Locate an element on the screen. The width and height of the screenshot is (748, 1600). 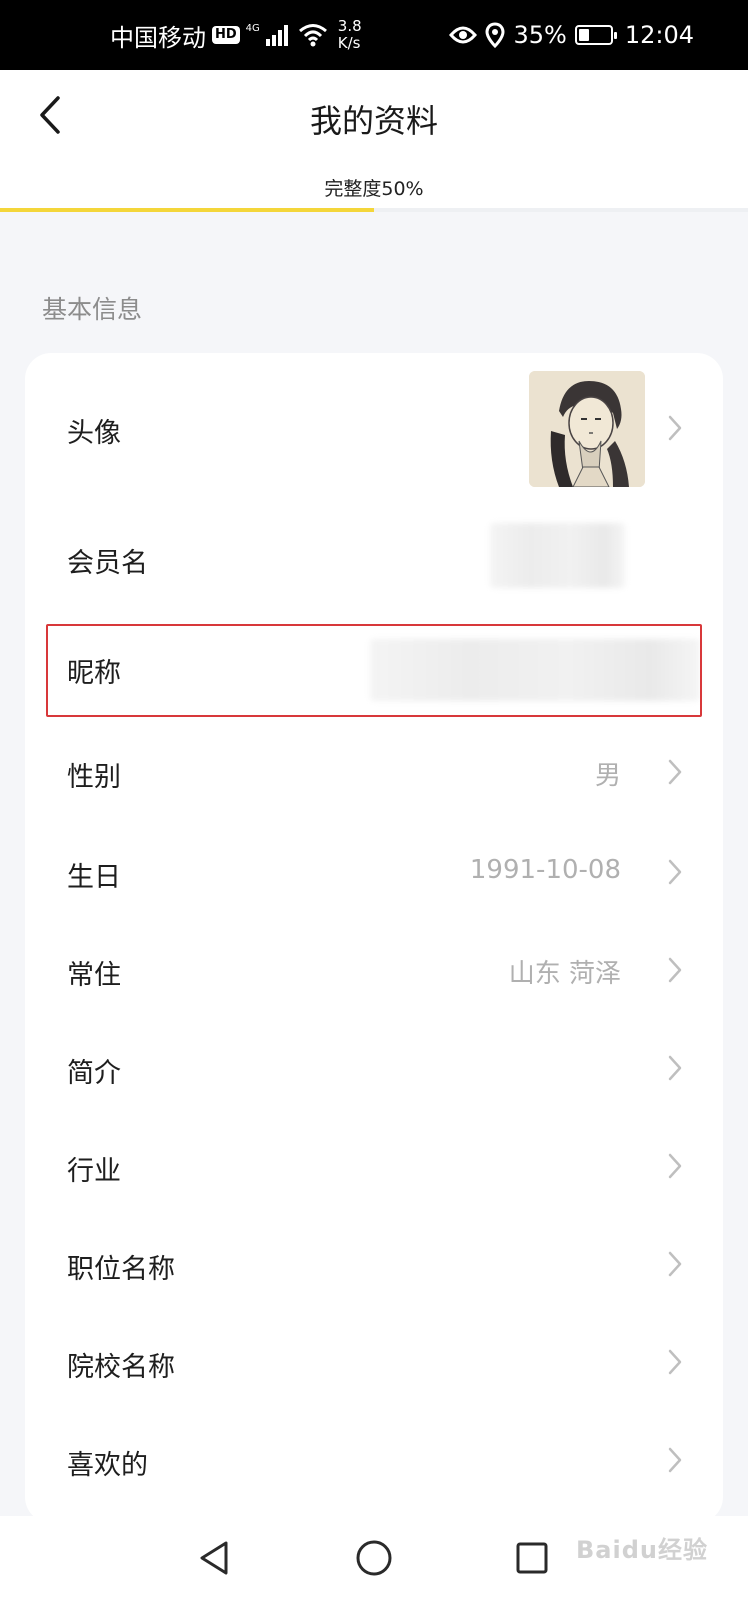
page-header: 我的资料 完整度50% is located at coordinates (374, 141).